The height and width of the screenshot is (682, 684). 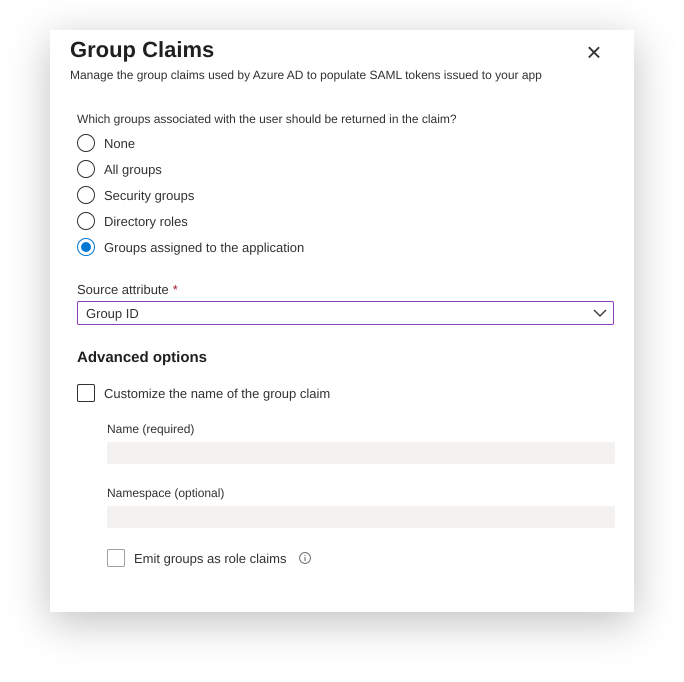 What do you see at coordinates (594, 52) in the screenshot?
I see `close-button: ×` at bounding box center [594, 52].